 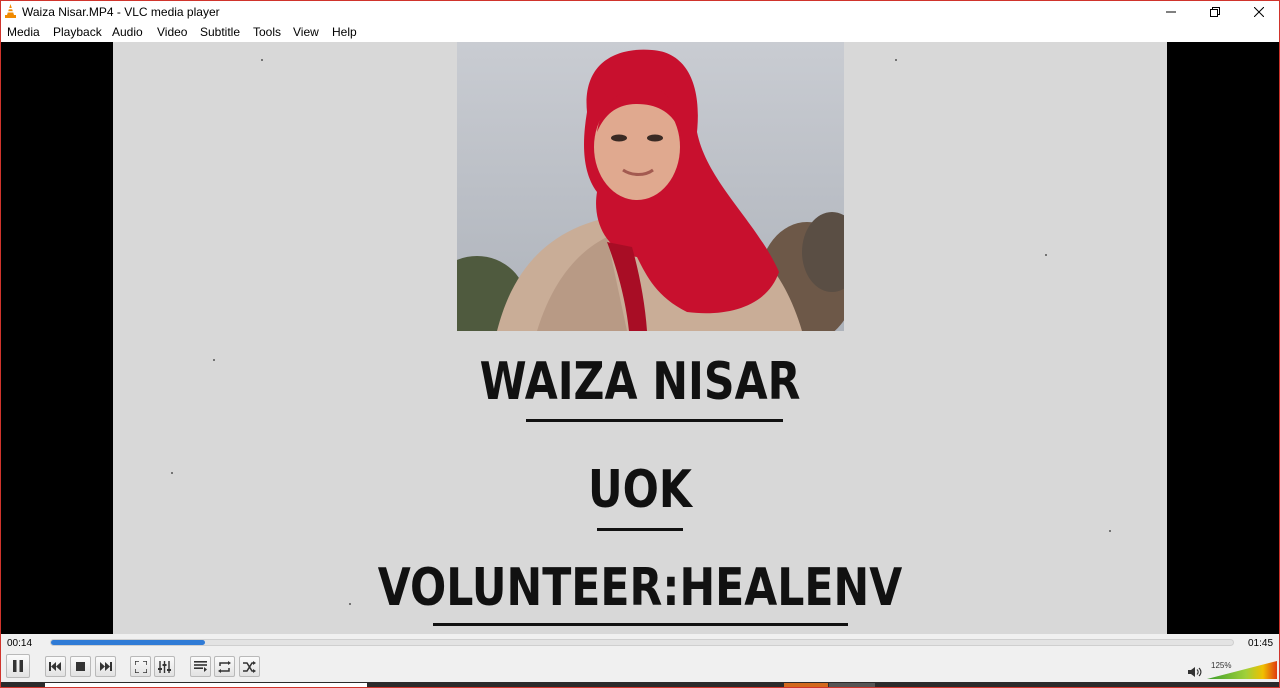 I want to click on extended-settings-icon, so click(x=164, y=666).